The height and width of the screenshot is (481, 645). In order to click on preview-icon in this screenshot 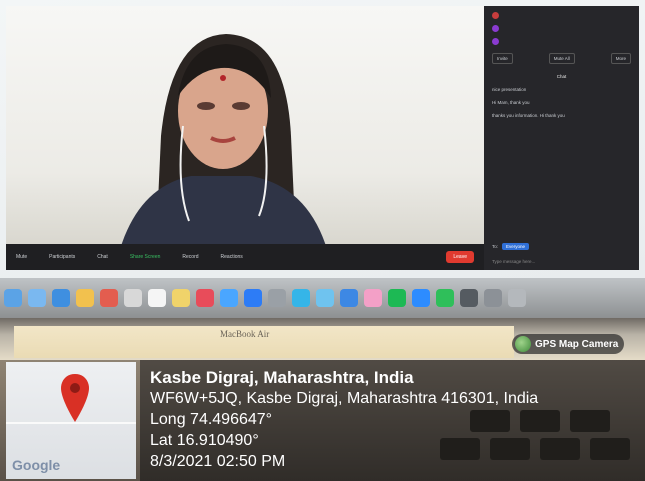, I will do `click(493, 298)`.